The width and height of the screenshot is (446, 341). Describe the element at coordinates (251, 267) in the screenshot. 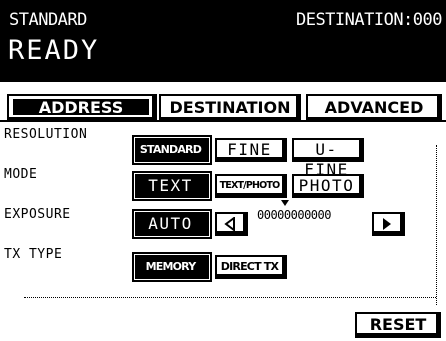

I see `tx-direct-button: DIRECT TX` at that location.